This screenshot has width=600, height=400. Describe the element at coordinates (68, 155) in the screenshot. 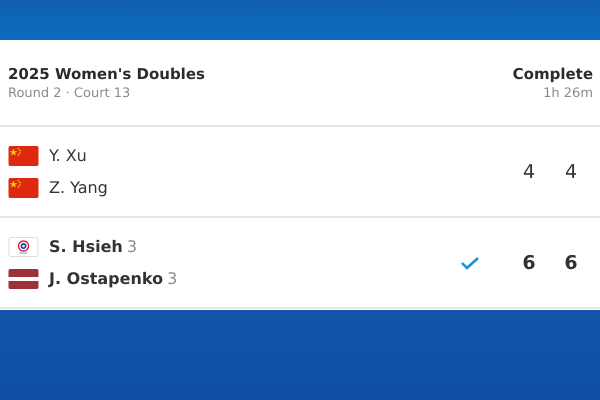

I see `player-name: Y. Xu` at that location.